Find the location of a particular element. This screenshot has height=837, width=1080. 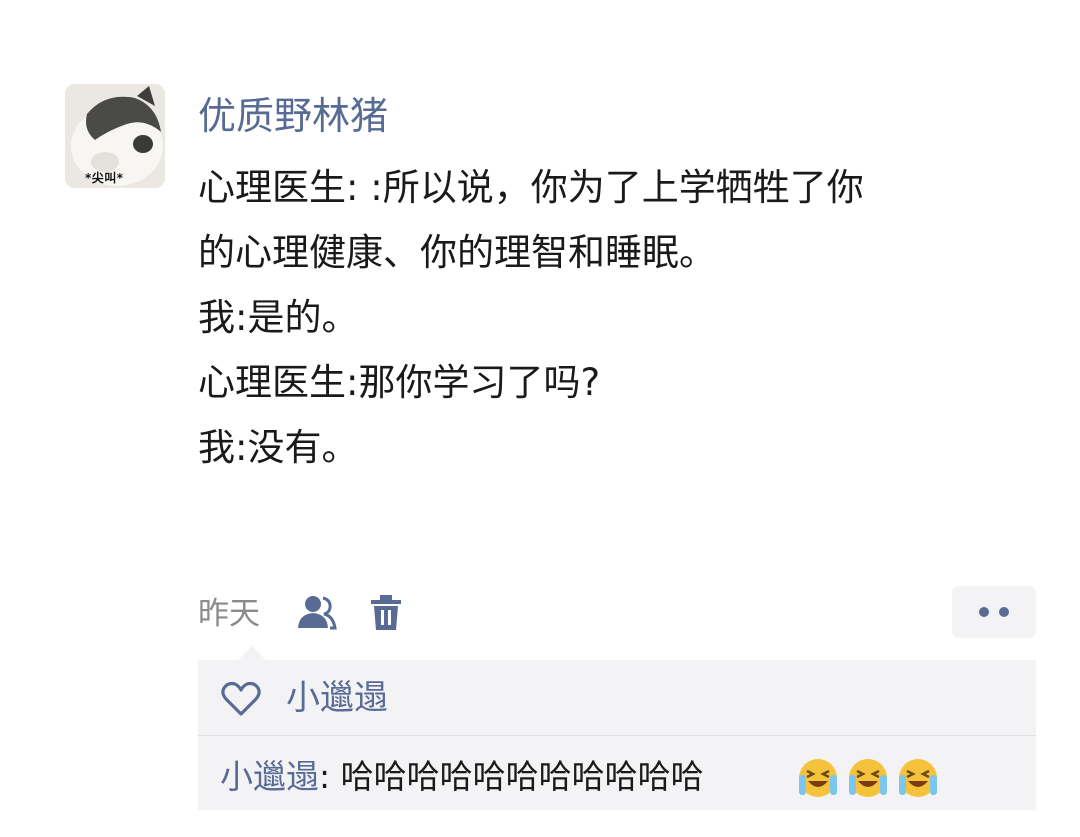

comment-row: 小邋遢: 哈哈哈哈哈哈哈哈哈哈哈 is located at coordinates (578, 777).